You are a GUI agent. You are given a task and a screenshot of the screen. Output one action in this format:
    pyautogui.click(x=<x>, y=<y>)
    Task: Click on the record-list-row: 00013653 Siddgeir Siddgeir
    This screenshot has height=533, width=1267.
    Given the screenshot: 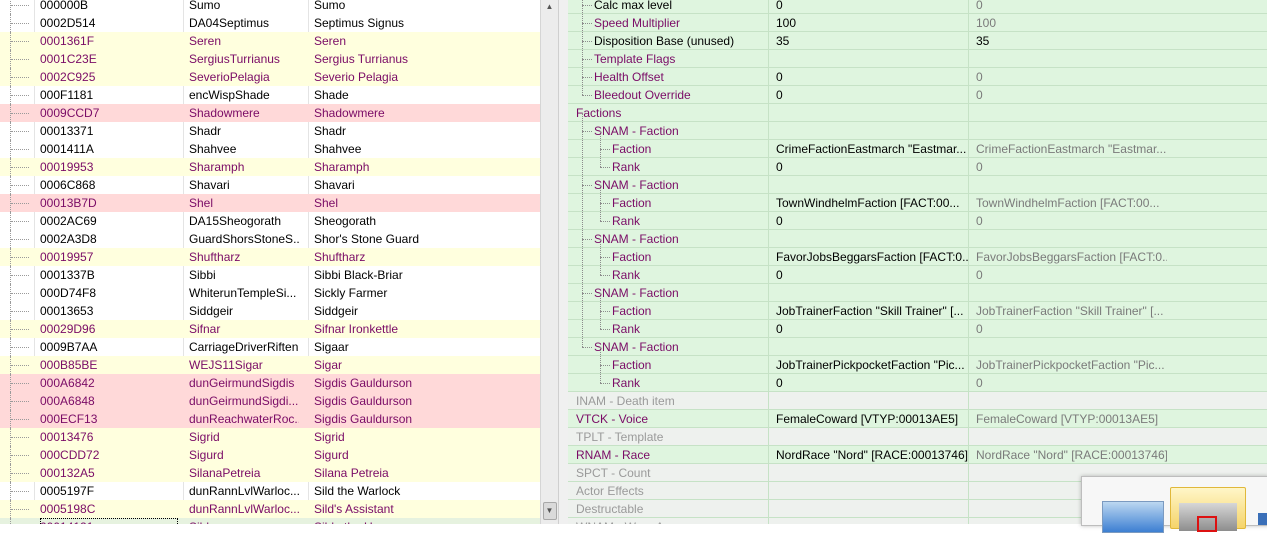 What is the action you would take?
    pyautogui.click(x=270, y=311)
    